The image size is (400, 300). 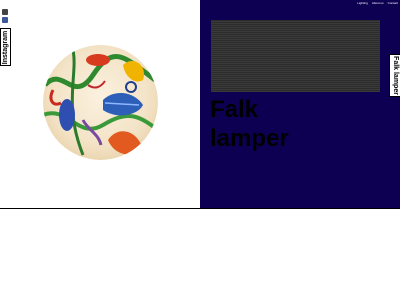 I want to click on instagram-icon, so click(x=5, y=12).